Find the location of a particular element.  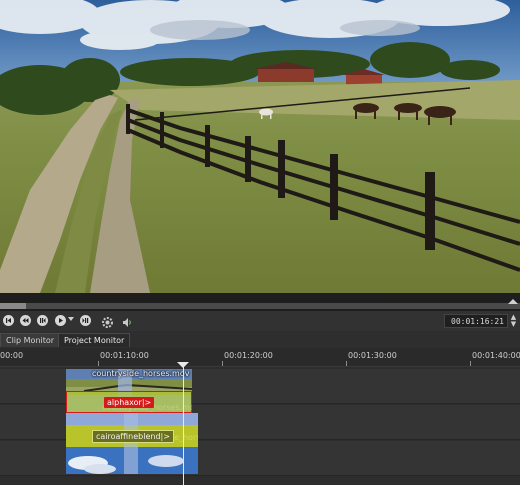

next-icon is located at coordinates (85, 320).